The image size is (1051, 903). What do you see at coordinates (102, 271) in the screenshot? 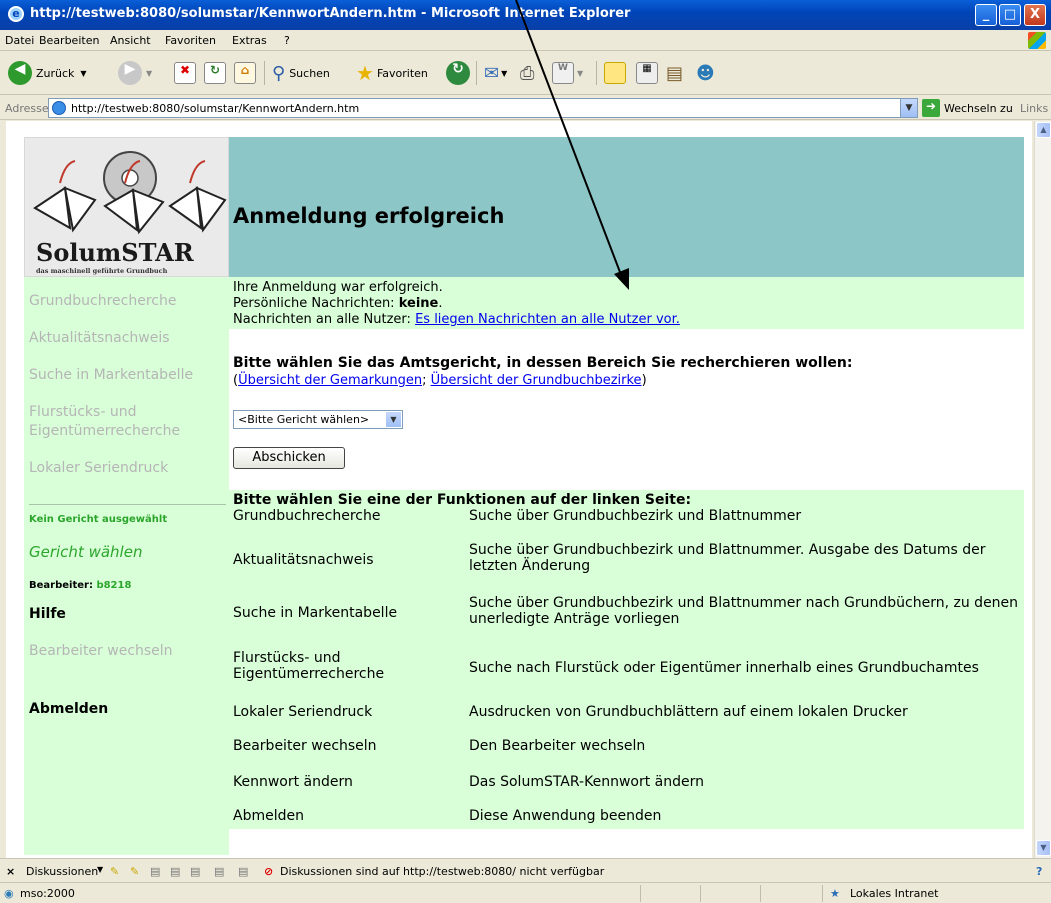
I see `logo-subtitle: das maschinell geführte Grundbuch` at bounding box center [102, 271].